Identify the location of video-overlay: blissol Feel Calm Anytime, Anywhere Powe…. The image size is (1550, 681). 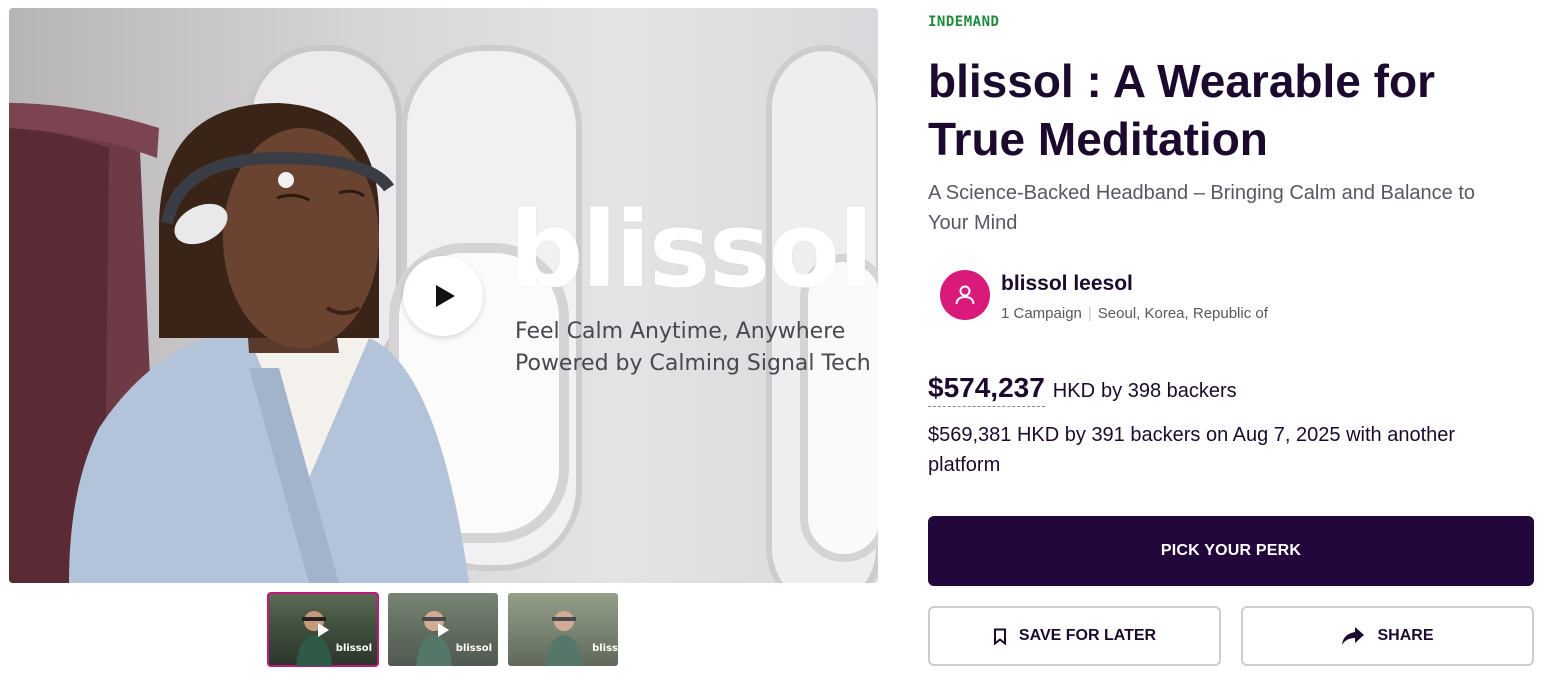
(691, 284).